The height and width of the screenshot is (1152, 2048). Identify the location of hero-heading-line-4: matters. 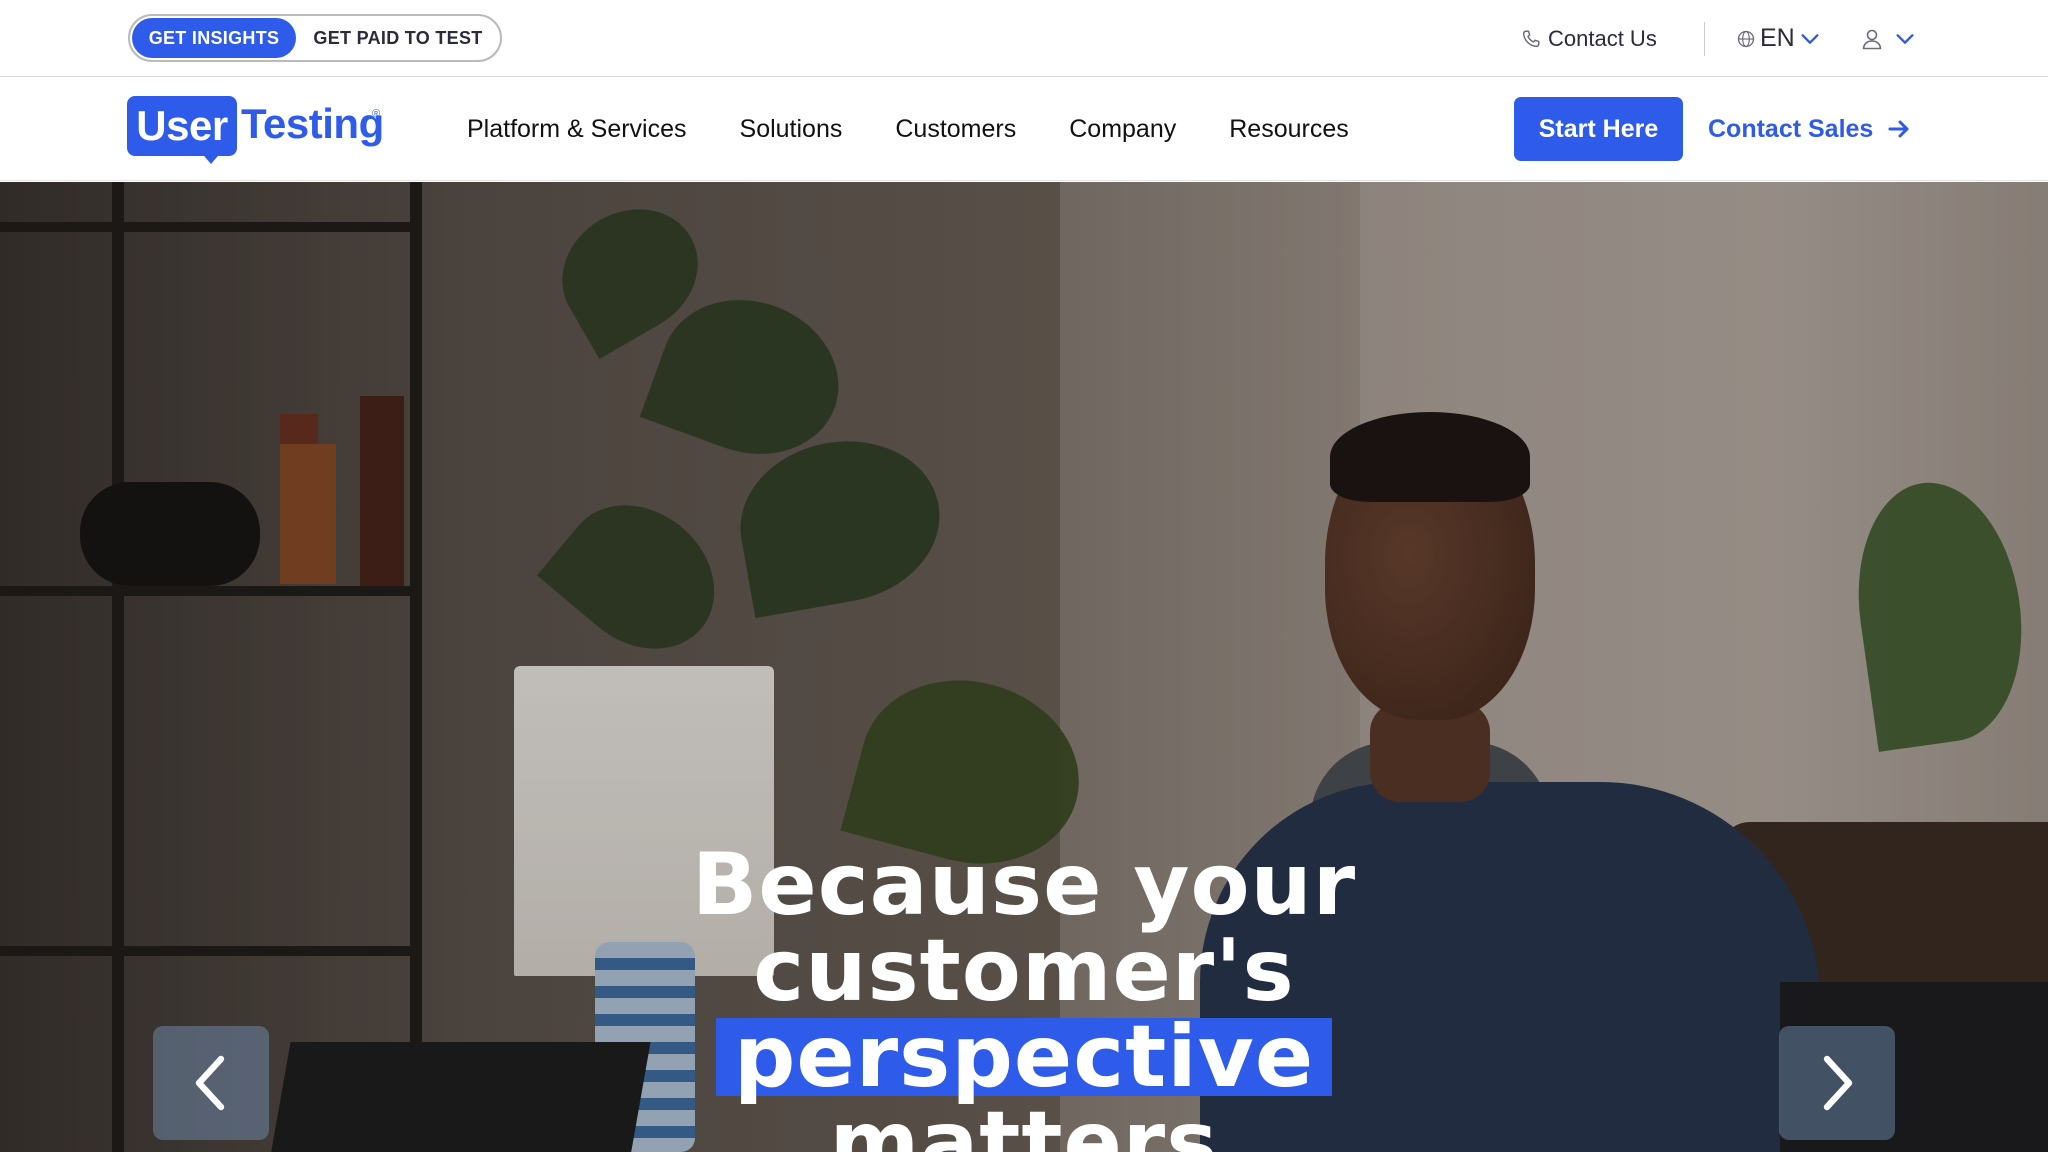
(1024, 1122).